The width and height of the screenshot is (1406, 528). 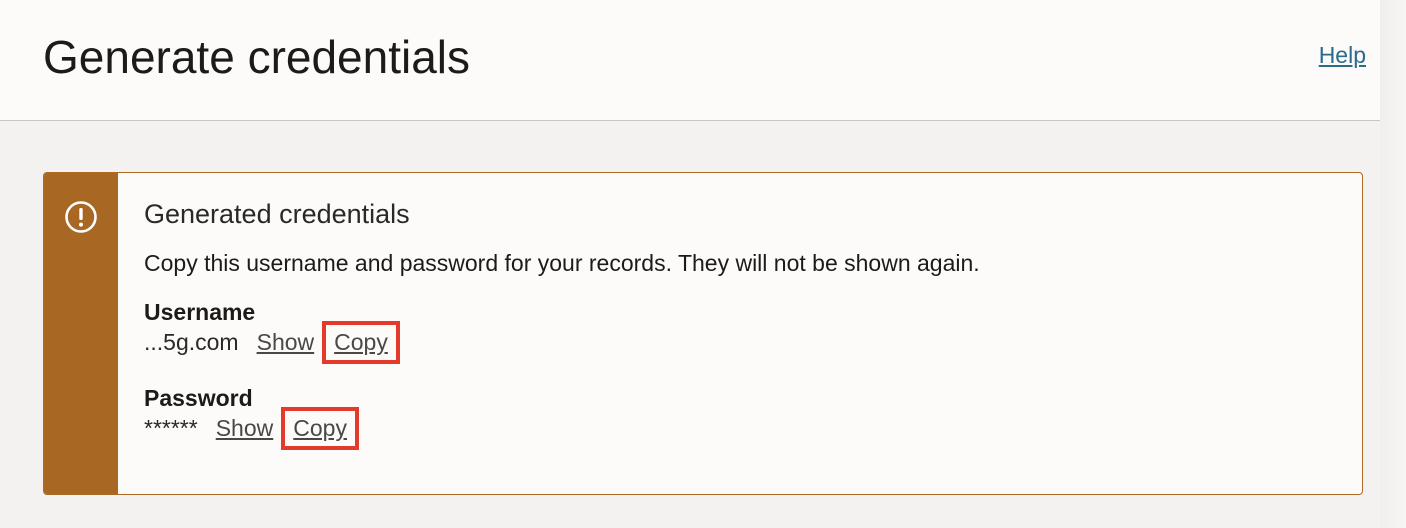 What do you see at coordinates (1393, 264) in the screenshot?
I see `scrollbar-area` at bounding box center [1393, 264].